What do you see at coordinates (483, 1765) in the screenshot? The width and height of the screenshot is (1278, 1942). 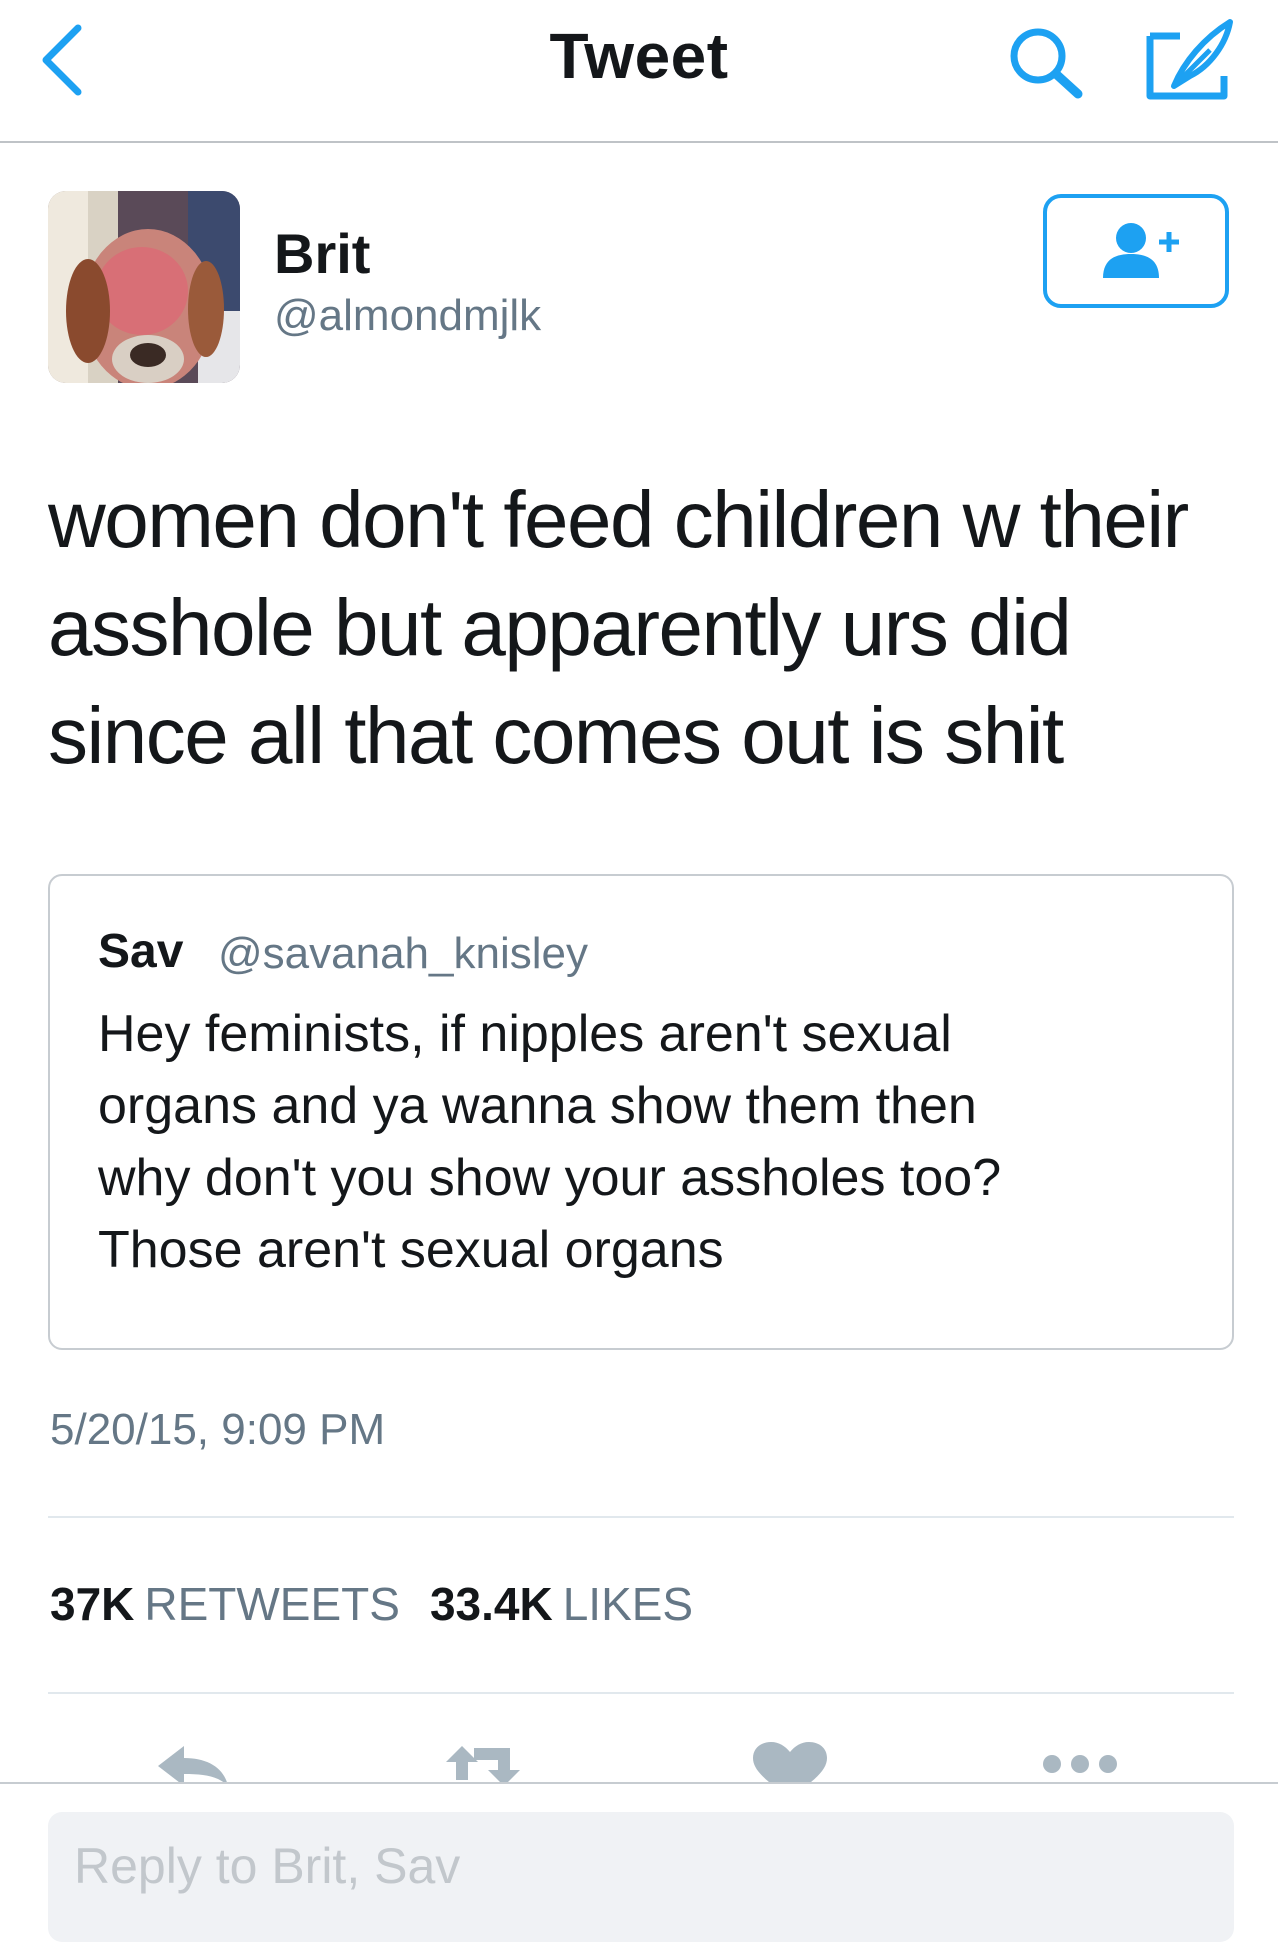 I see `retweet-icon` at bounding box center [483, 1765].